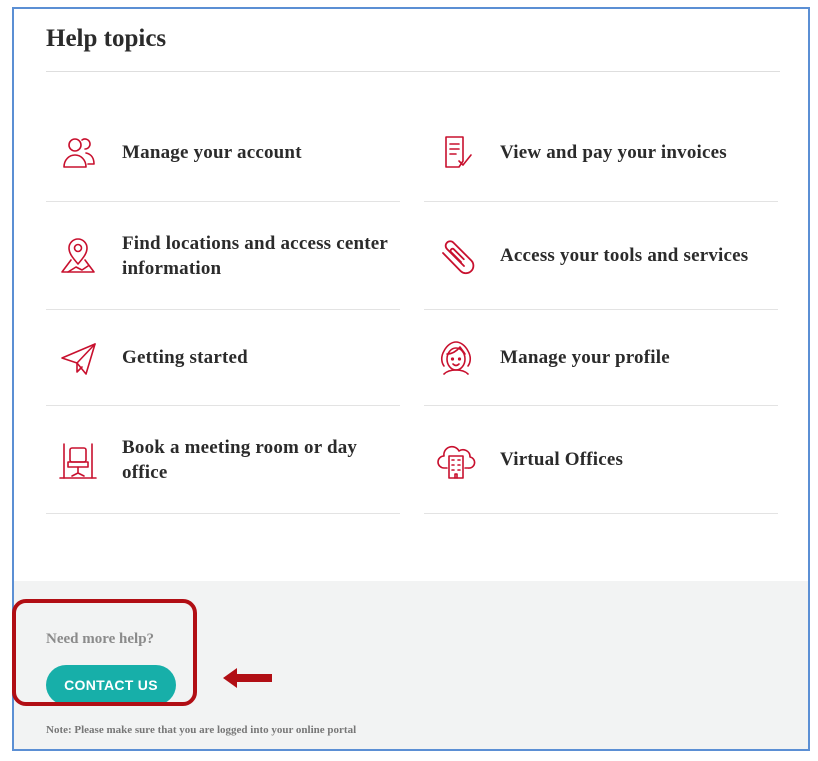  Describe the element at coordinates (413, 71) in the screenshot. I see `divider` at that location.